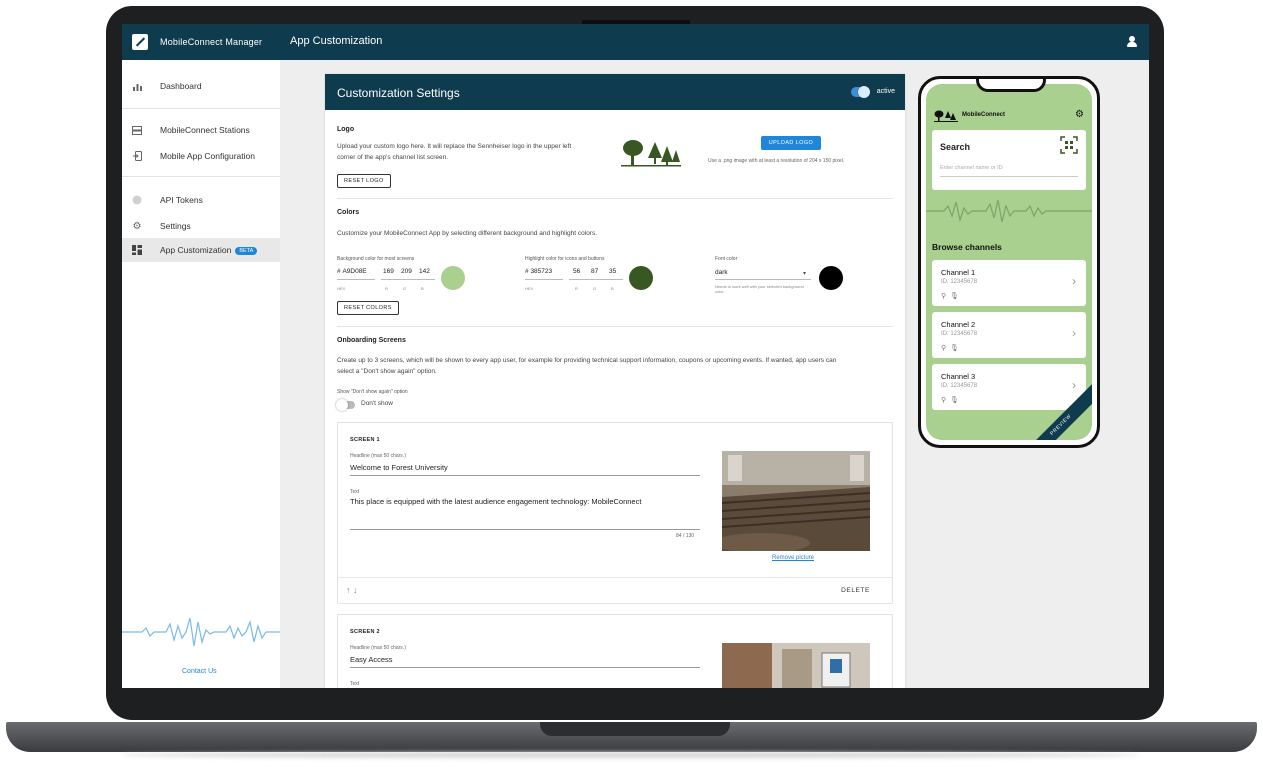 Image resolution: width=1263 pixels, height=767 pixels. What do you see at coordinates (541, 271) in the screenshot?
I see `highlight-hex-value: 385723` at bounding box center [541, 271].